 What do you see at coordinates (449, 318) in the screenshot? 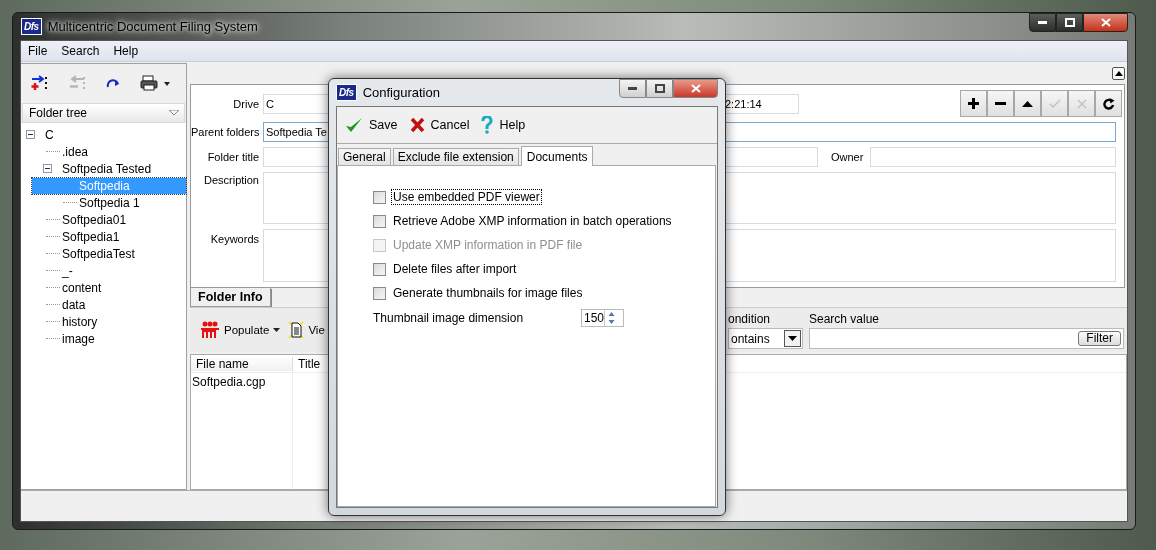
I see `field-label: Thumbnail image dimension` at bounding box center [449, 318].